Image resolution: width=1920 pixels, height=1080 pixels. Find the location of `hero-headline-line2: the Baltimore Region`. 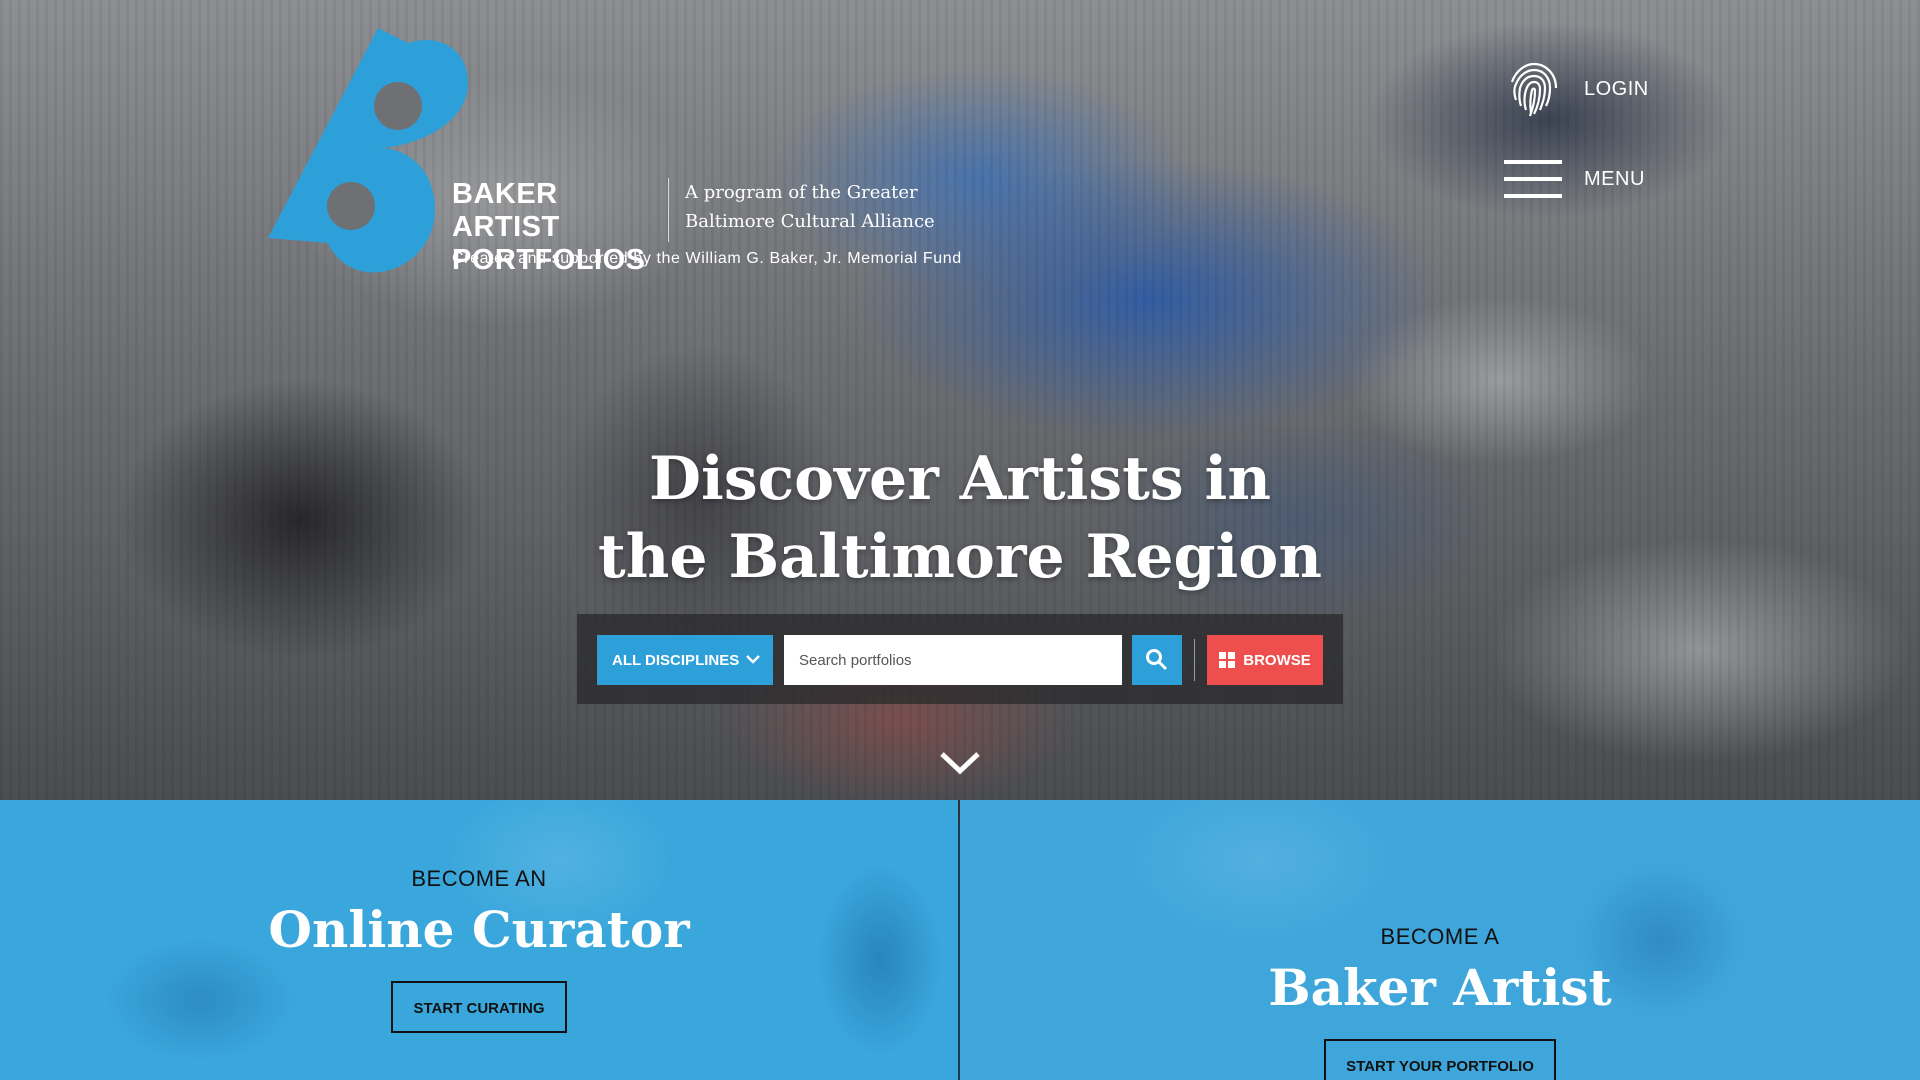

hero-headline-line2: the Baltimore Region is located at coordinates (960, 557).